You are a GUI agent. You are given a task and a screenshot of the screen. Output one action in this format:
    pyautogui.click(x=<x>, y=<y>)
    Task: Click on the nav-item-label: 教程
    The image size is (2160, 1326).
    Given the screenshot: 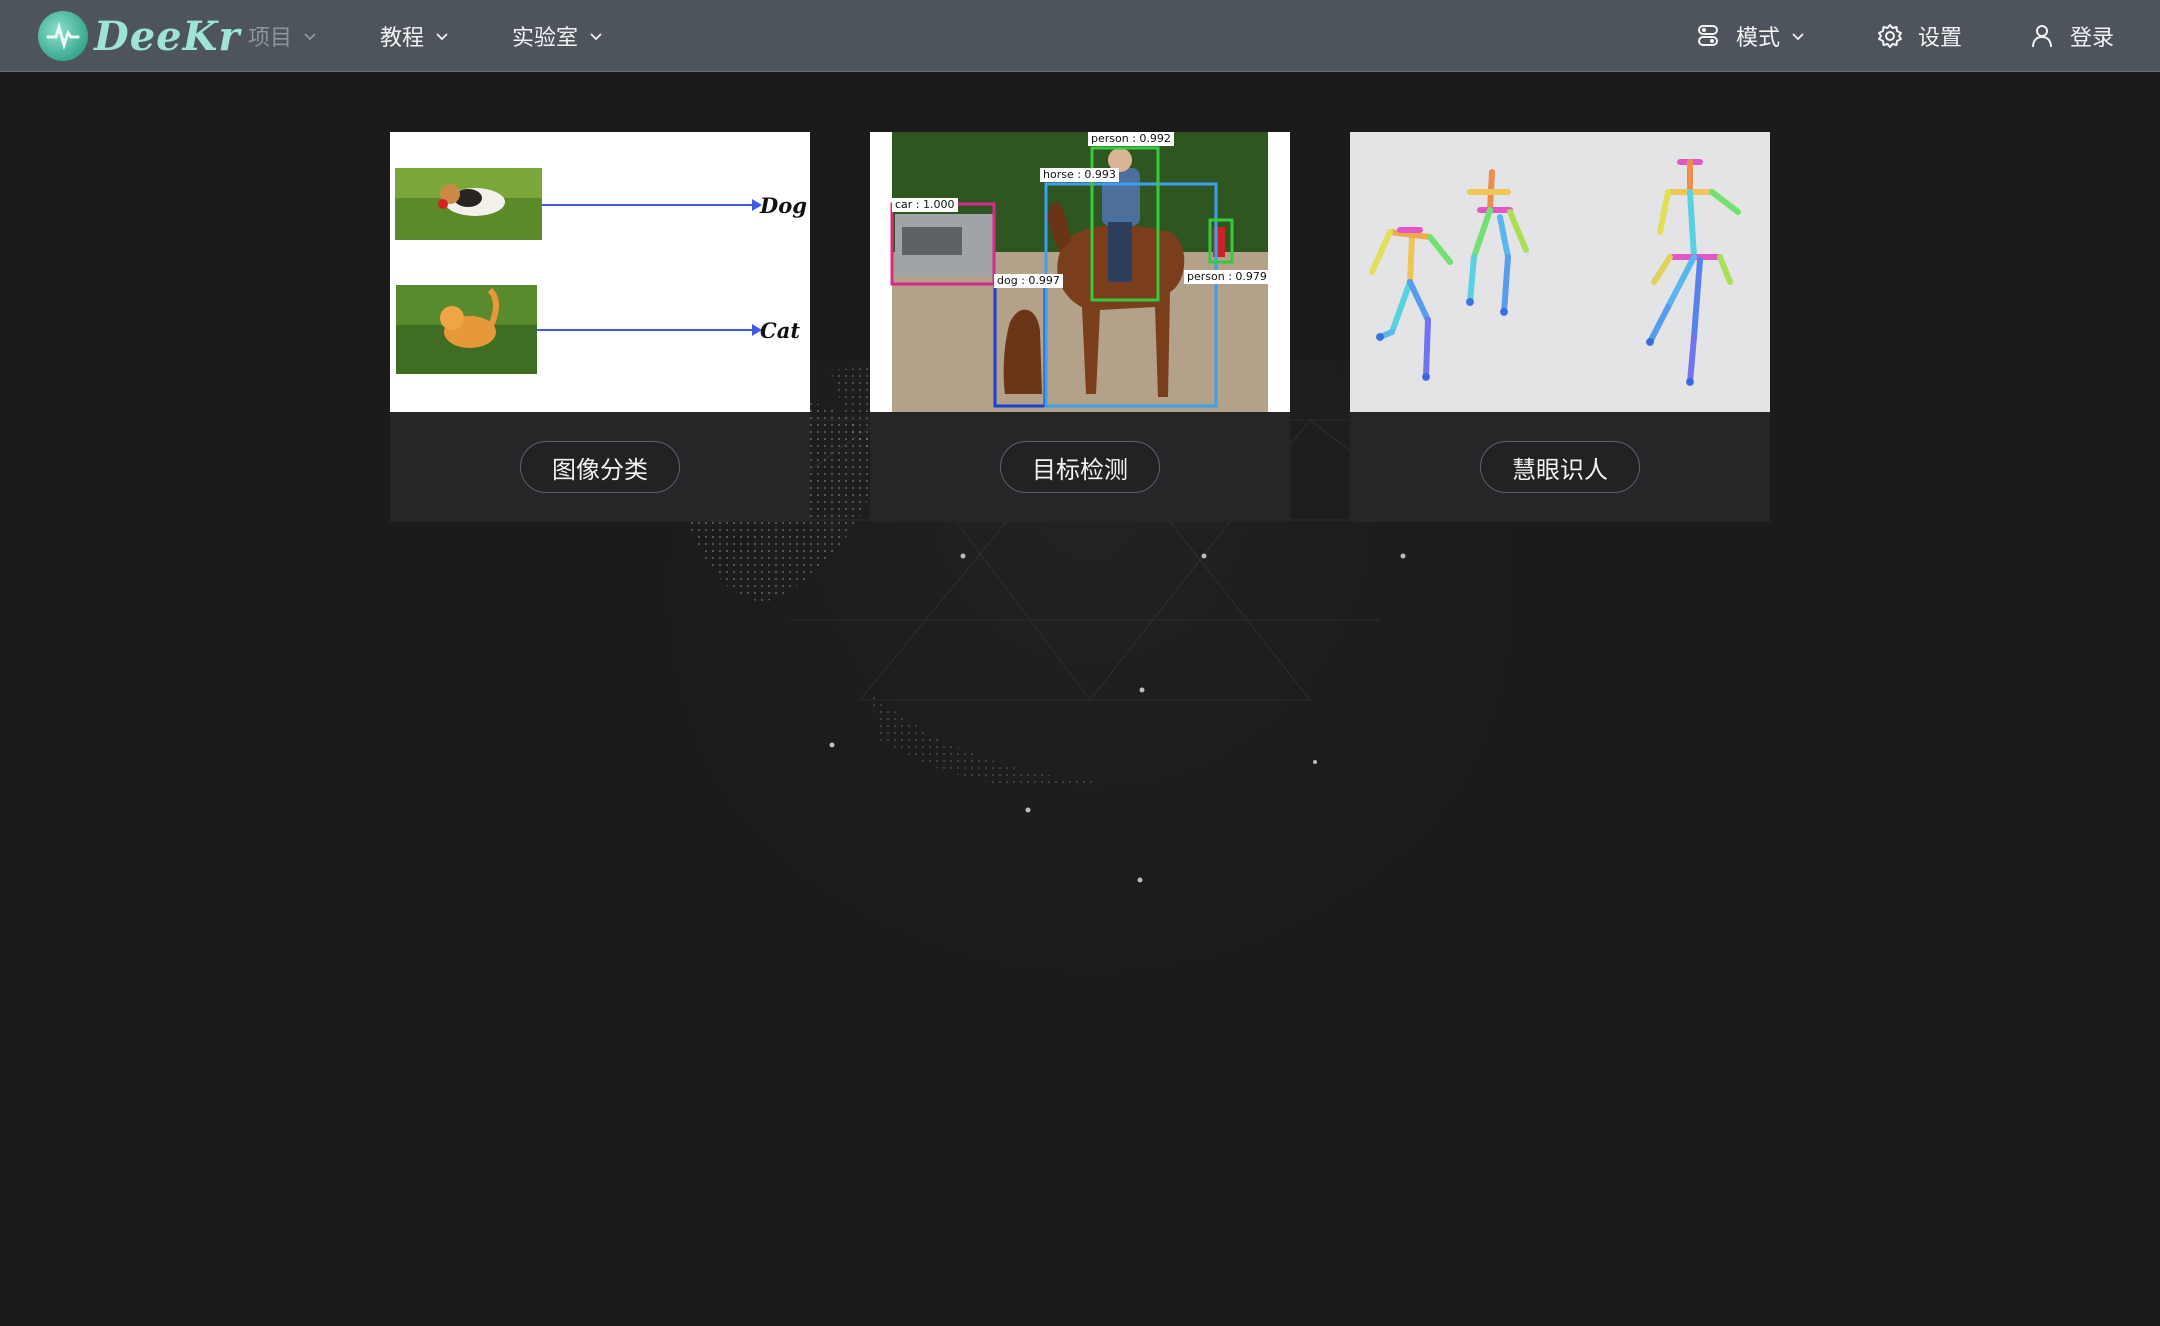 What is the action you would take?
    pyautogui.click(x=402, y=38)
    